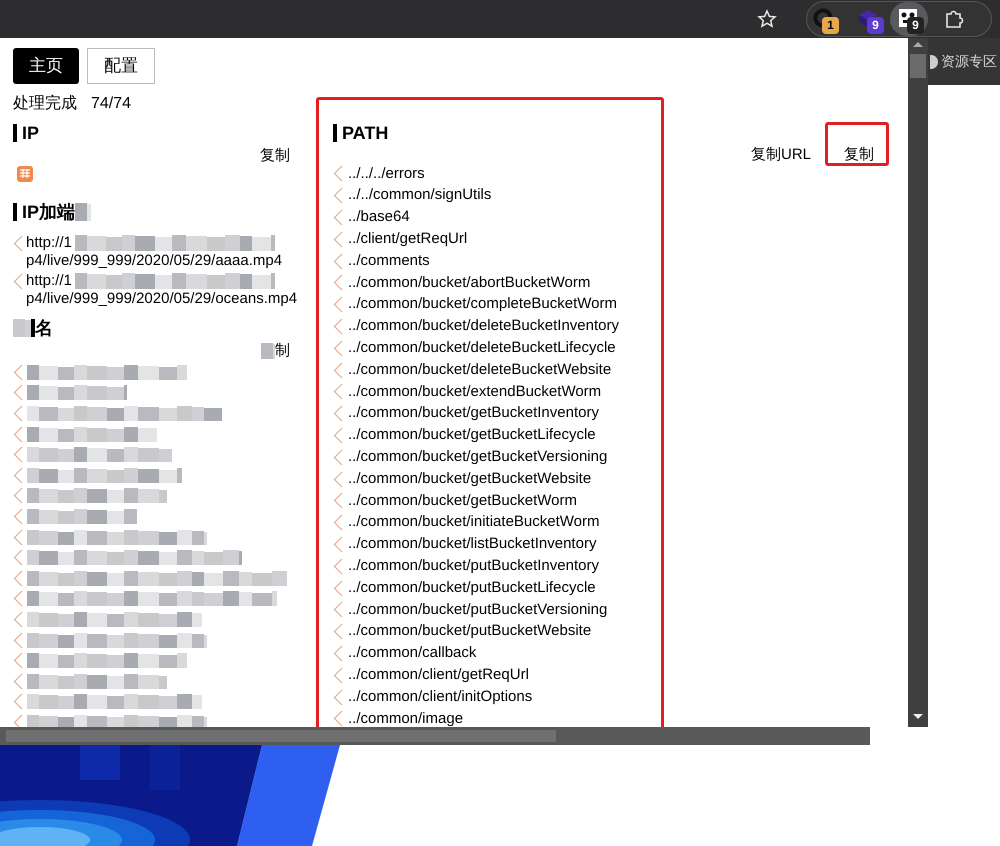  What do you see at coordinates (472, 435) in the screenshot?
I see `path-item: ../common/bucket/getBucketLifecycle` at bounding box center [472, 435].